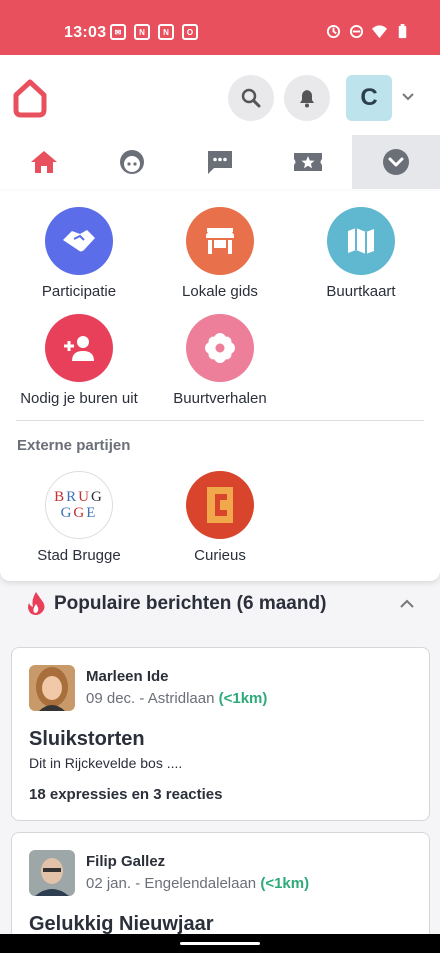 This screenshot has width=440, height=953. What do you see at coordinates (121, 924) in the screenshot?
I see `post-title: Gelukkig Nieuwjaar` at bounding box center [121, 924].